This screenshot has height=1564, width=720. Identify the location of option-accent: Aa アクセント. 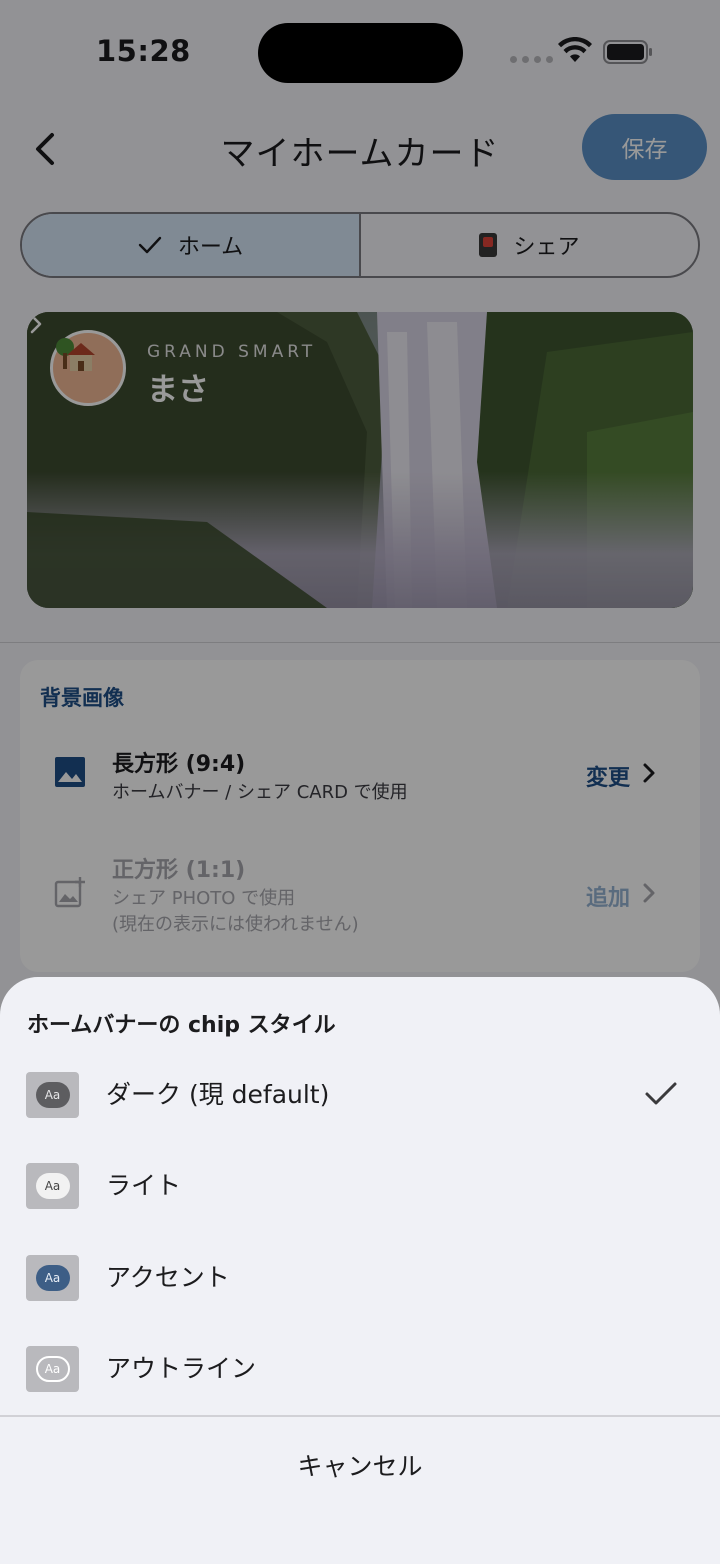
(360, 1278).